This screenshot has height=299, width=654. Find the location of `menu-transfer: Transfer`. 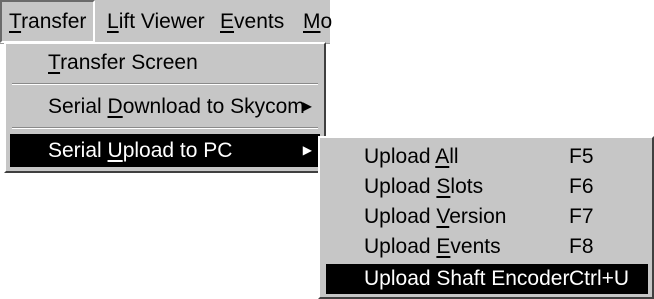

menu-transfer: Transfer is located at coordinates (48, 21).